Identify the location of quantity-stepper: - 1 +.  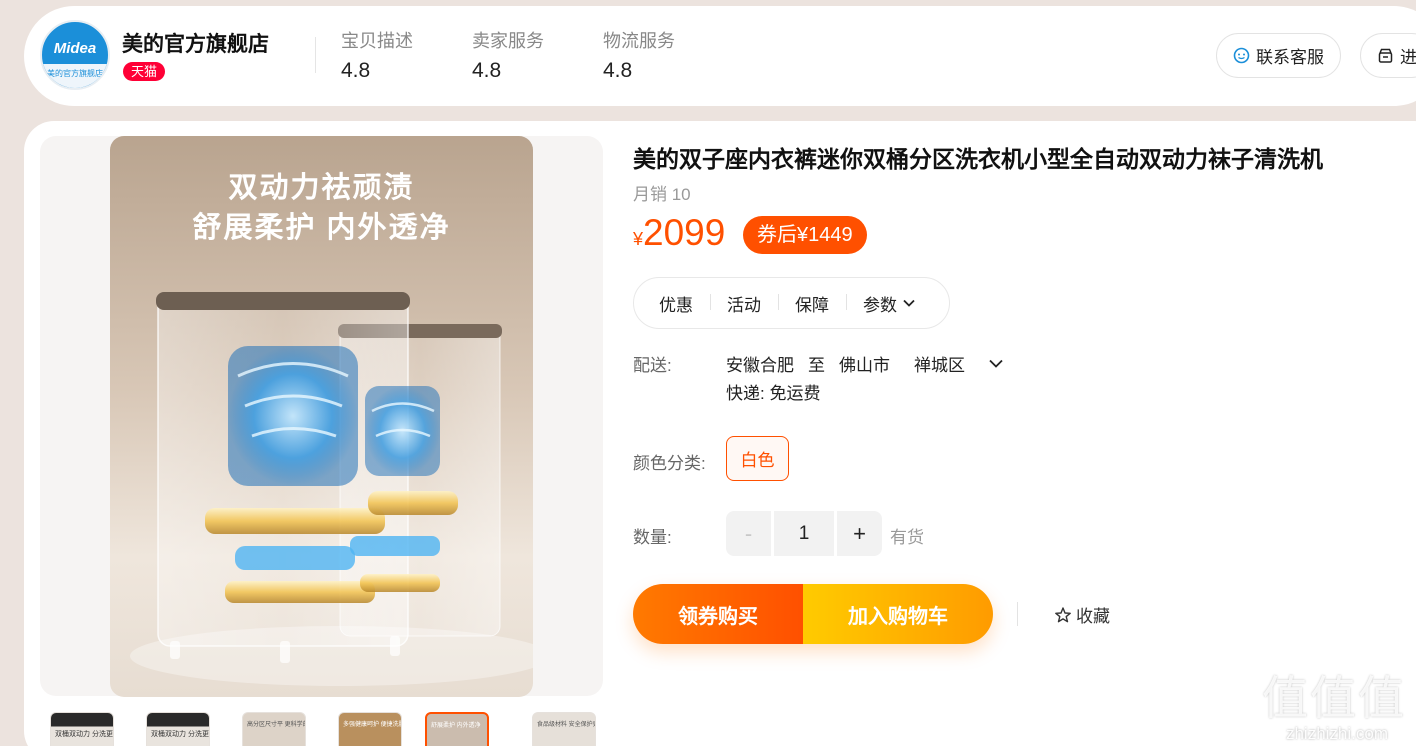
(804, 533).